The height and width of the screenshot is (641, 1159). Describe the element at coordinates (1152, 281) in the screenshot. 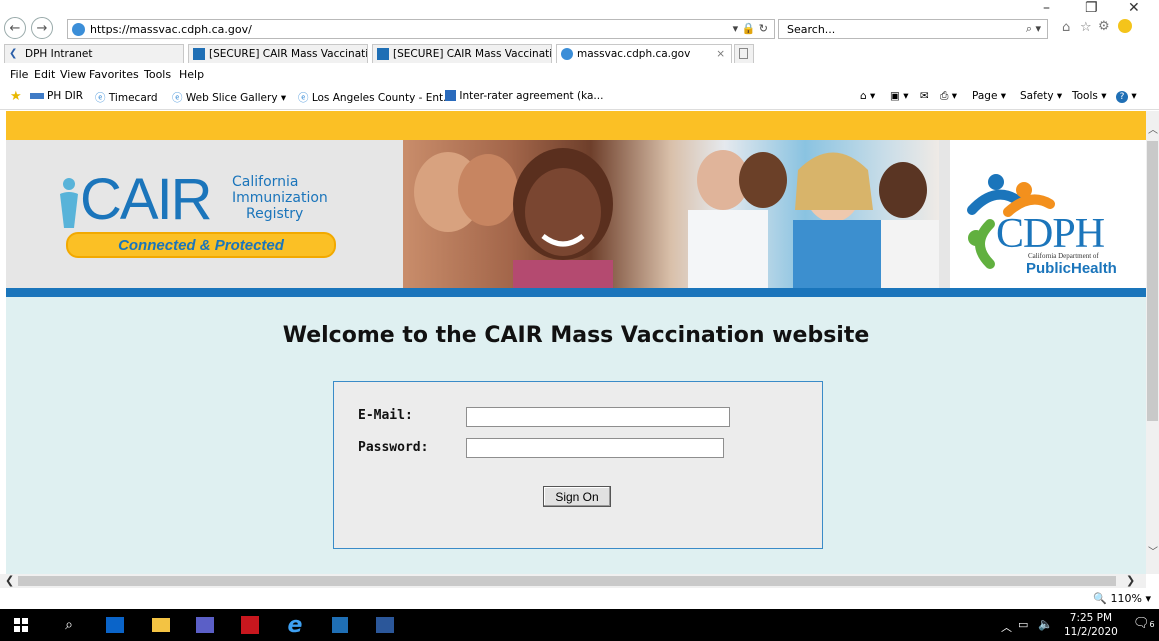

I see `vertical-scroll-thumb` at that location.